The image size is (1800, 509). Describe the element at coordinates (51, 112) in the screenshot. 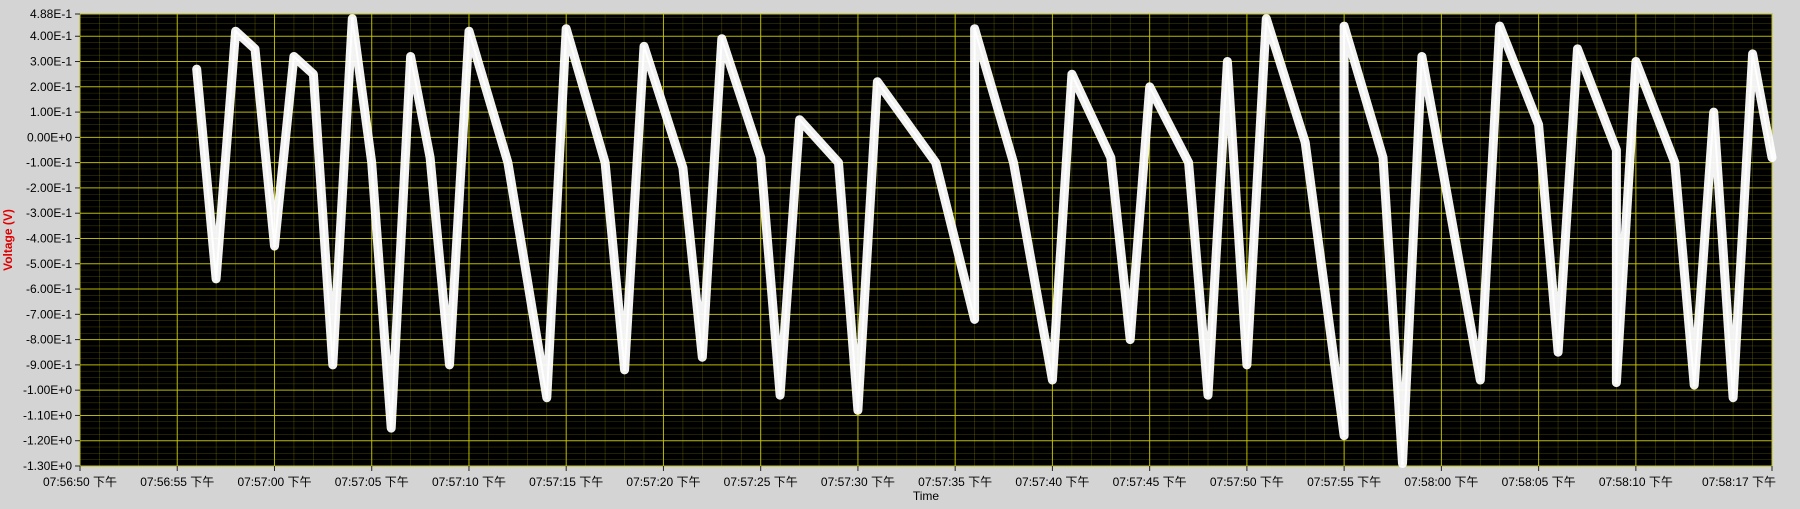

I see `y-tick-label: 1.00E-1` at that location.